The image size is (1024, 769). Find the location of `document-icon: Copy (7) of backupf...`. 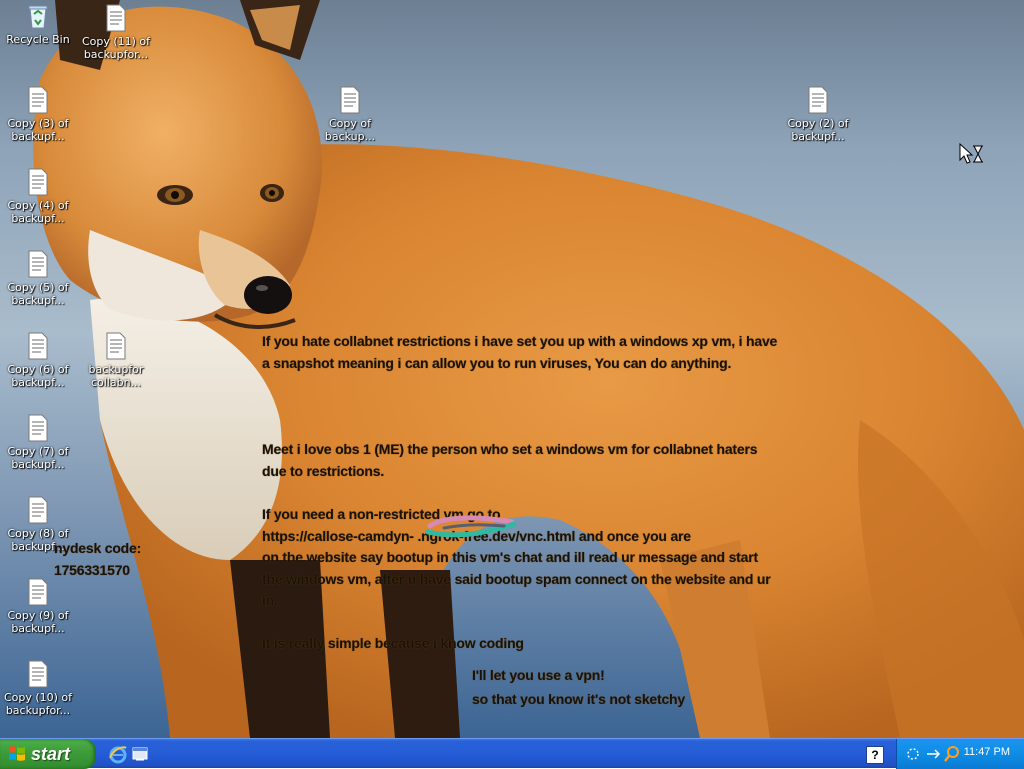

document-icon: Copy (7) of backupf... is located at coordinates (38, 442).